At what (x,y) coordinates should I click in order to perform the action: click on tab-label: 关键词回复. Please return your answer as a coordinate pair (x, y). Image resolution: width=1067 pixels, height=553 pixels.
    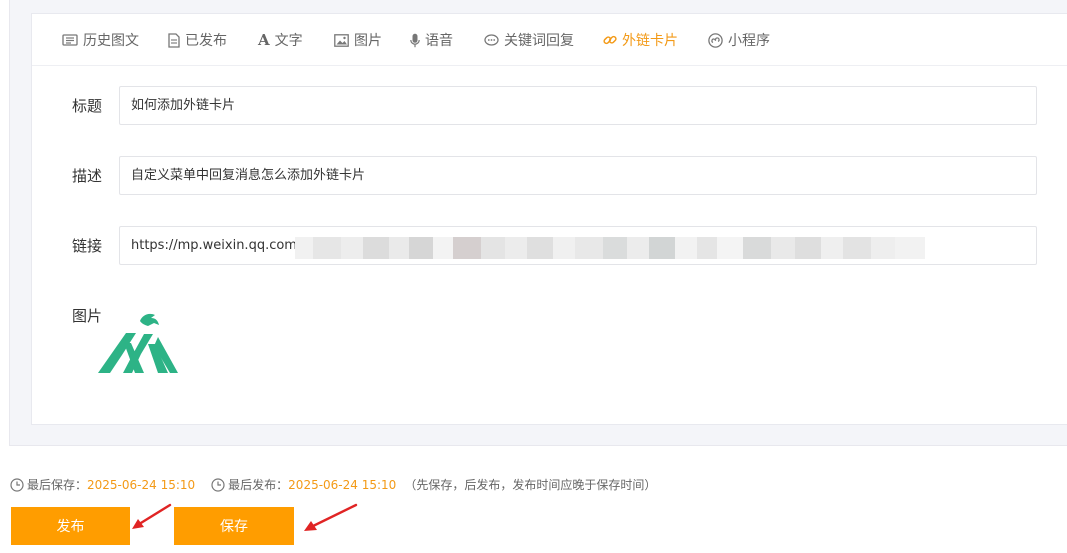
    Looking at the image, I should click on (539, 41).